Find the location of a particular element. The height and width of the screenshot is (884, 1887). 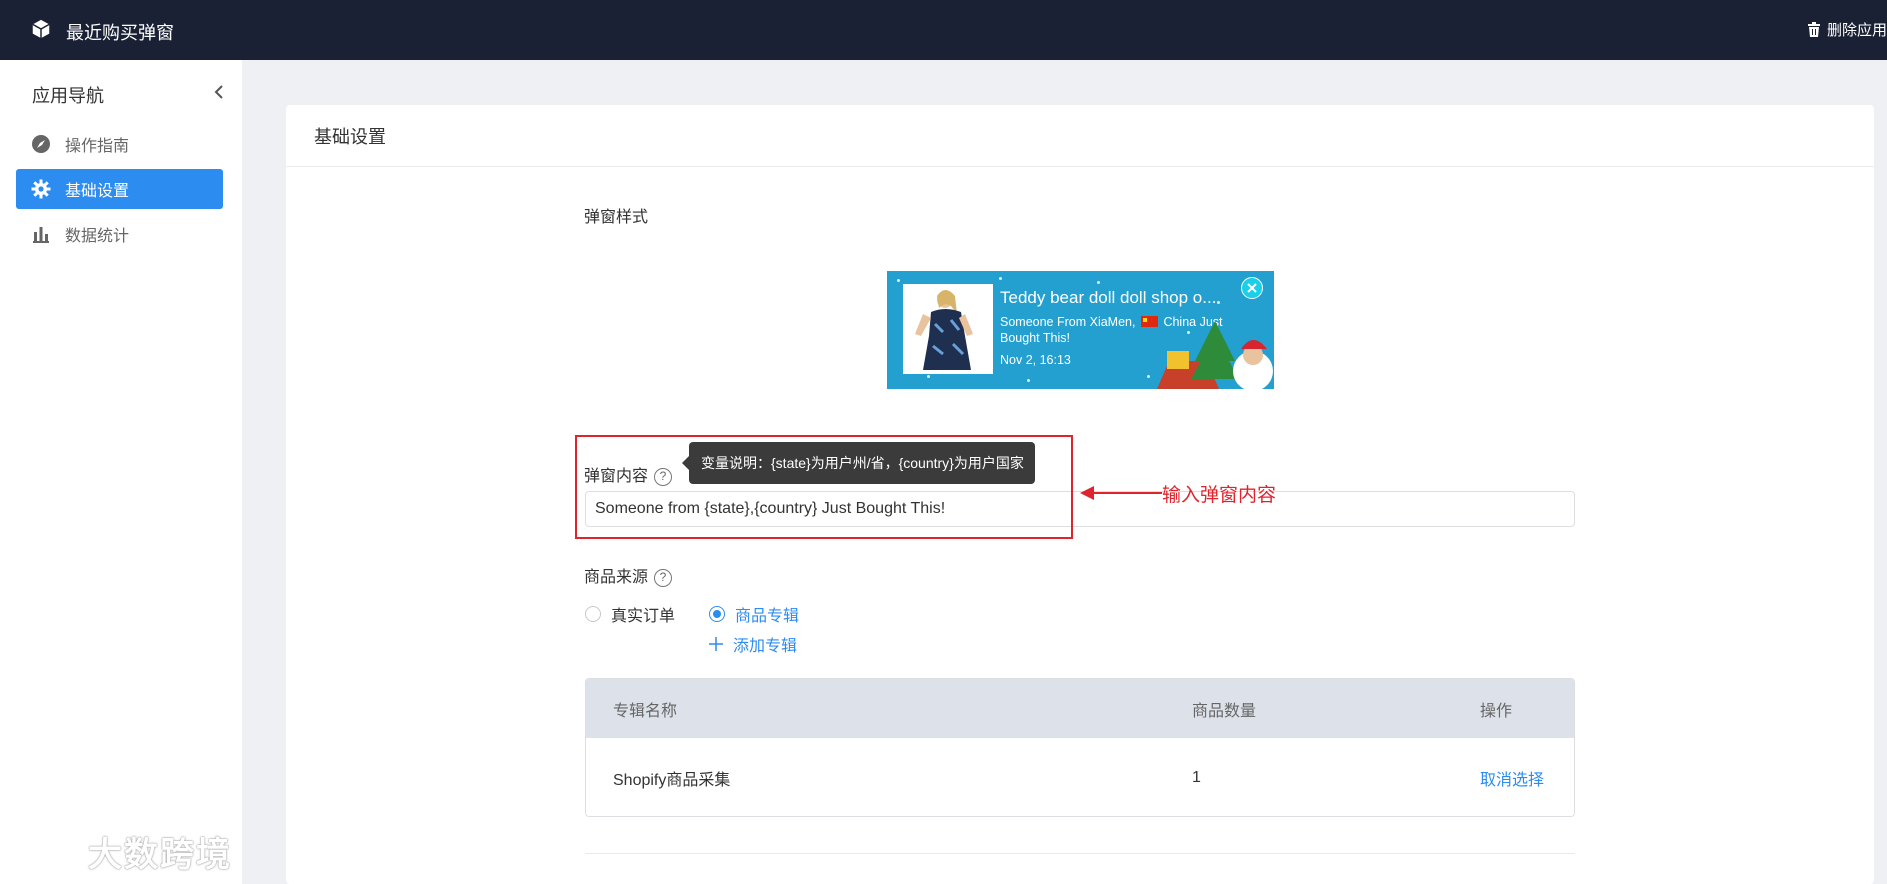

woman-dress-image is located at coordinates (948, 329).